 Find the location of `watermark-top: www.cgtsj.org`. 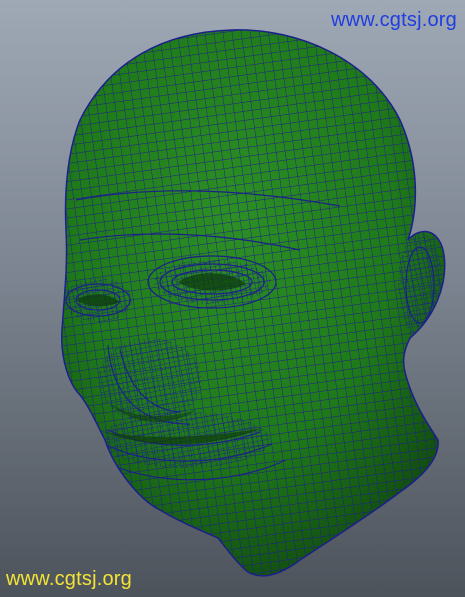

watermark-top: www.cgtsj.org is located at coordinates (394, 20).